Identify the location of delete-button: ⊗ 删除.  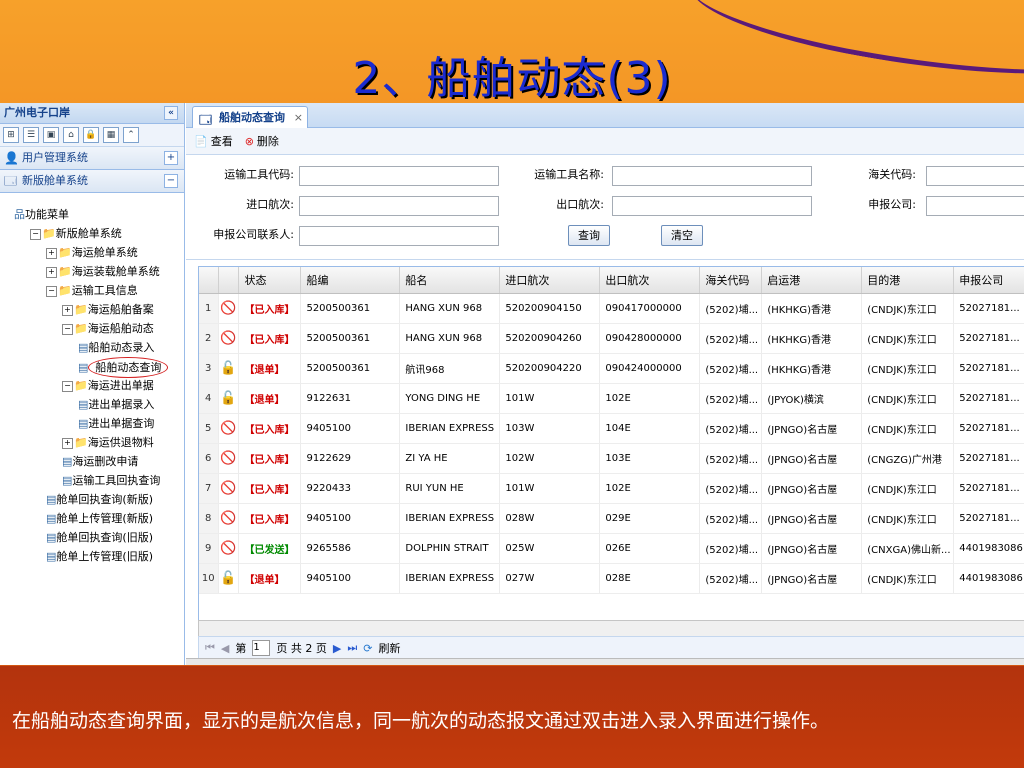
(262, 141).